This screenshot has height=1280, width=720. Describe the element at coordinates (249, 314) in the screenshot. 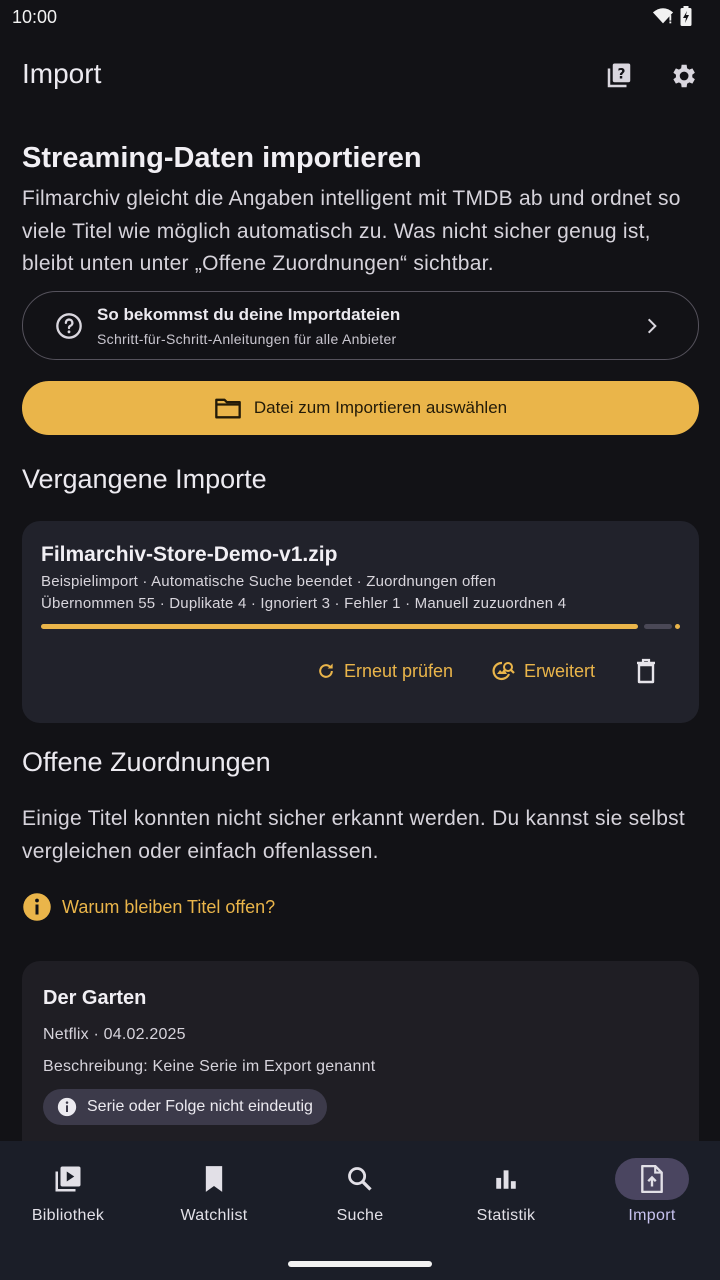

I see `guide-title: So bekommst du deine Importdateien` at that location.